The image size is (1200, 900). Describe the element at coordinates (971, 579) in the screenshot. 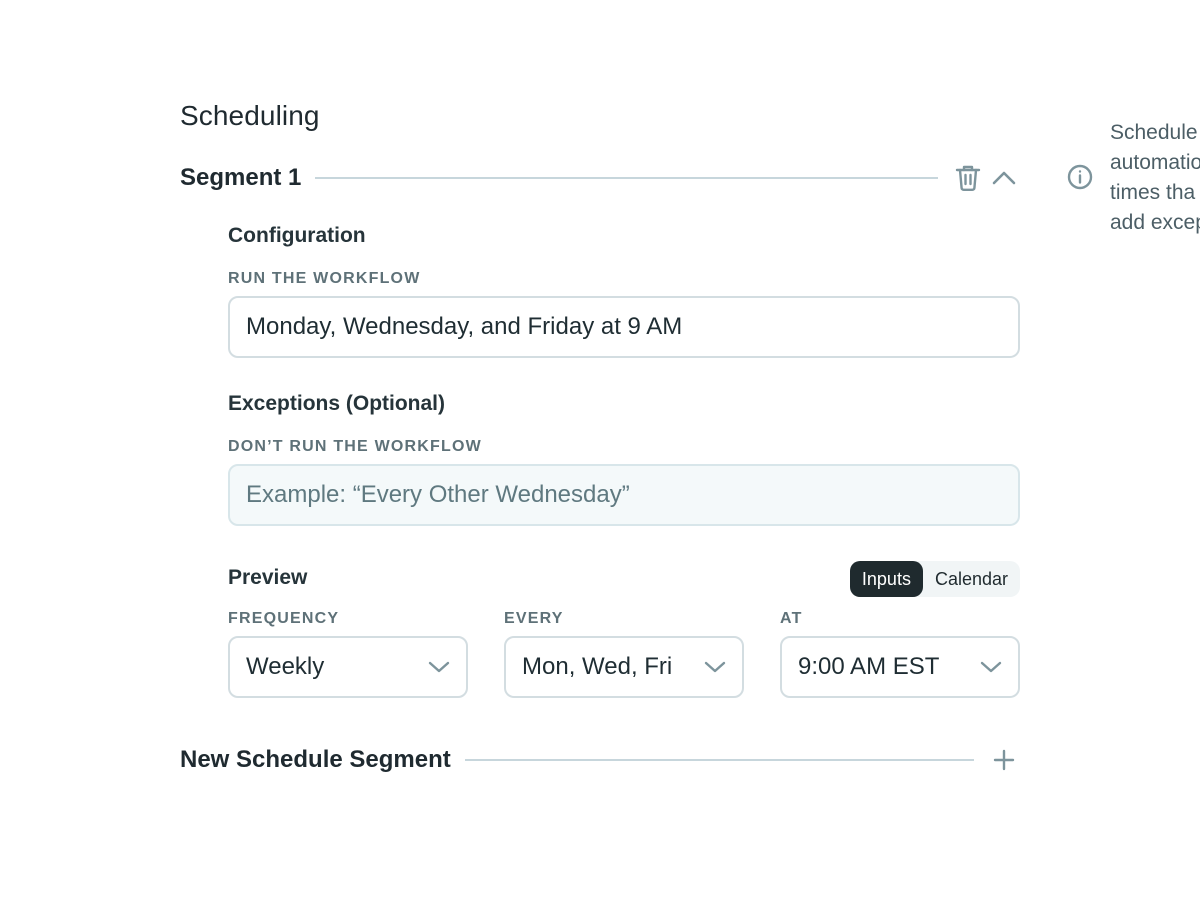

I see `toggle-calendar: Calendar` at that location.